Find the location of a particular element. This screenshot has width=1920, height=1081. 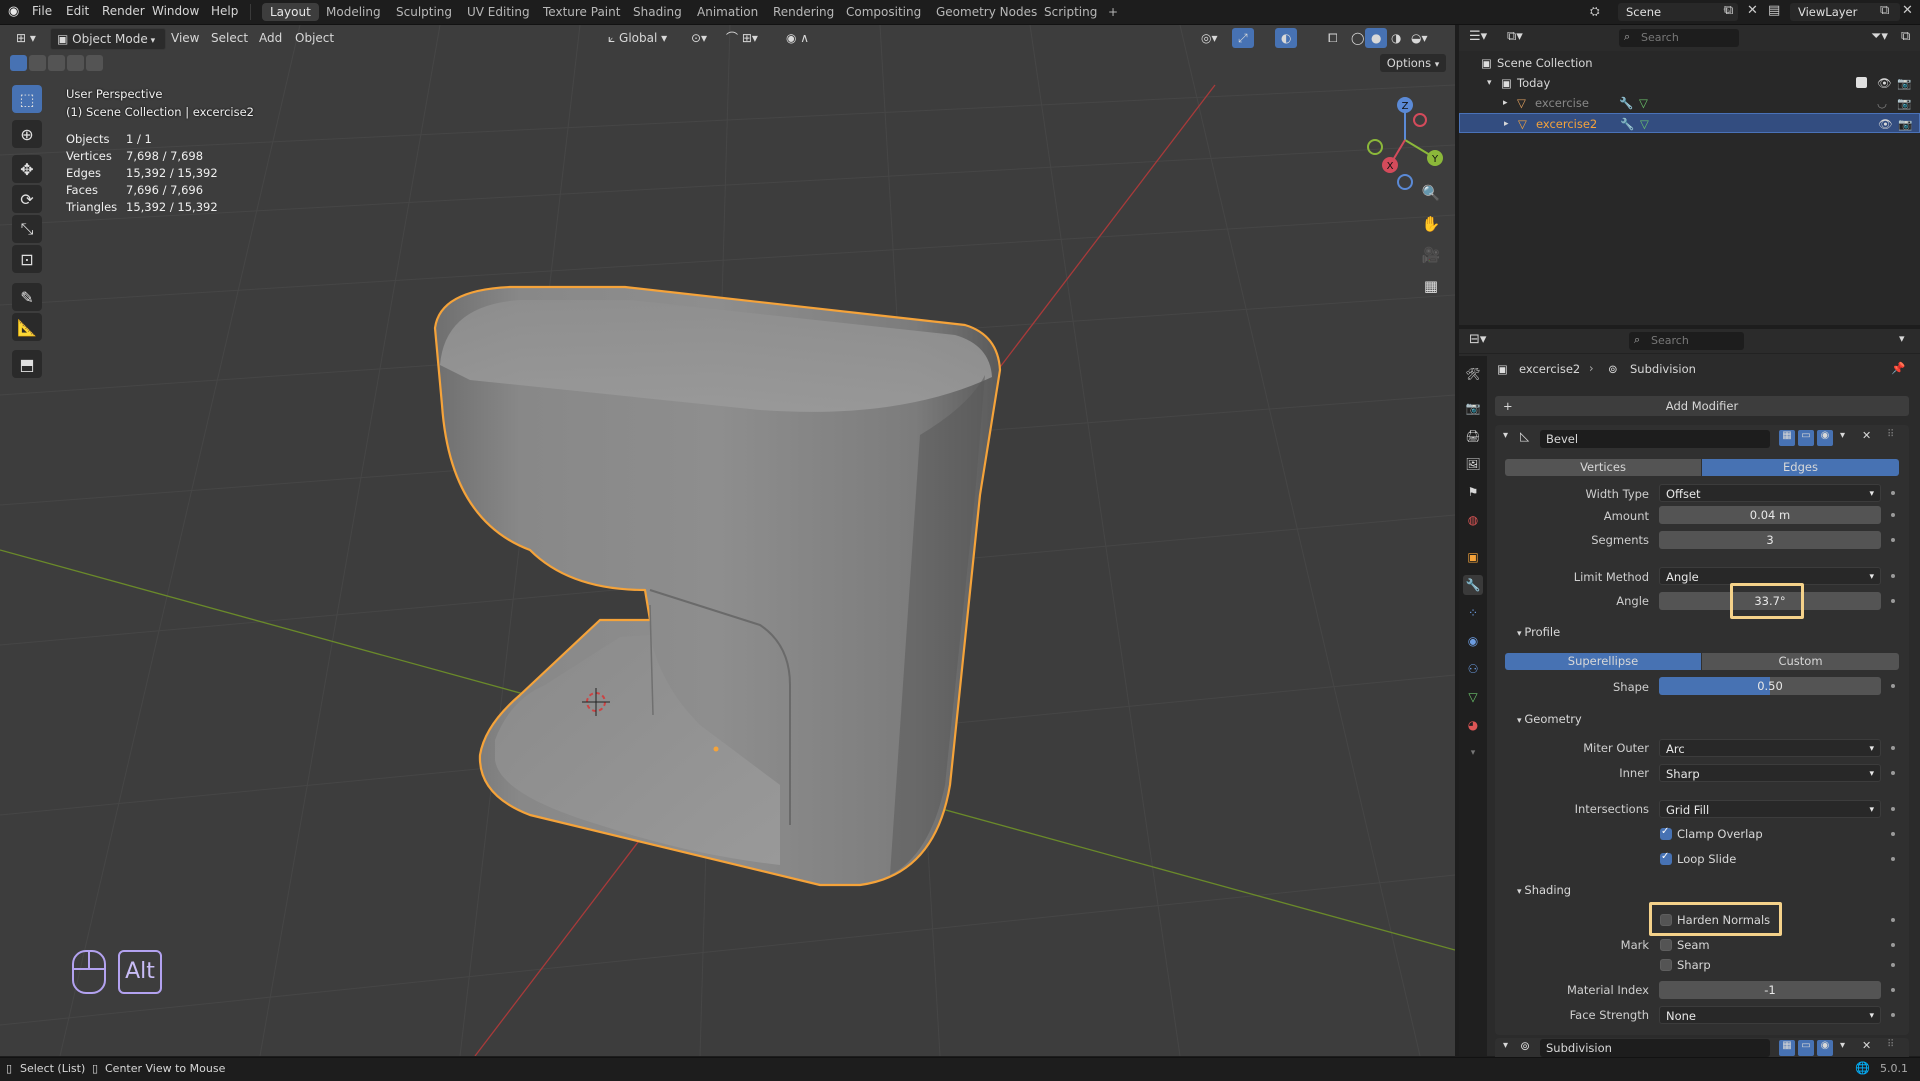

bevel-name-field: Bevel is located at coordinates (1655, 439).